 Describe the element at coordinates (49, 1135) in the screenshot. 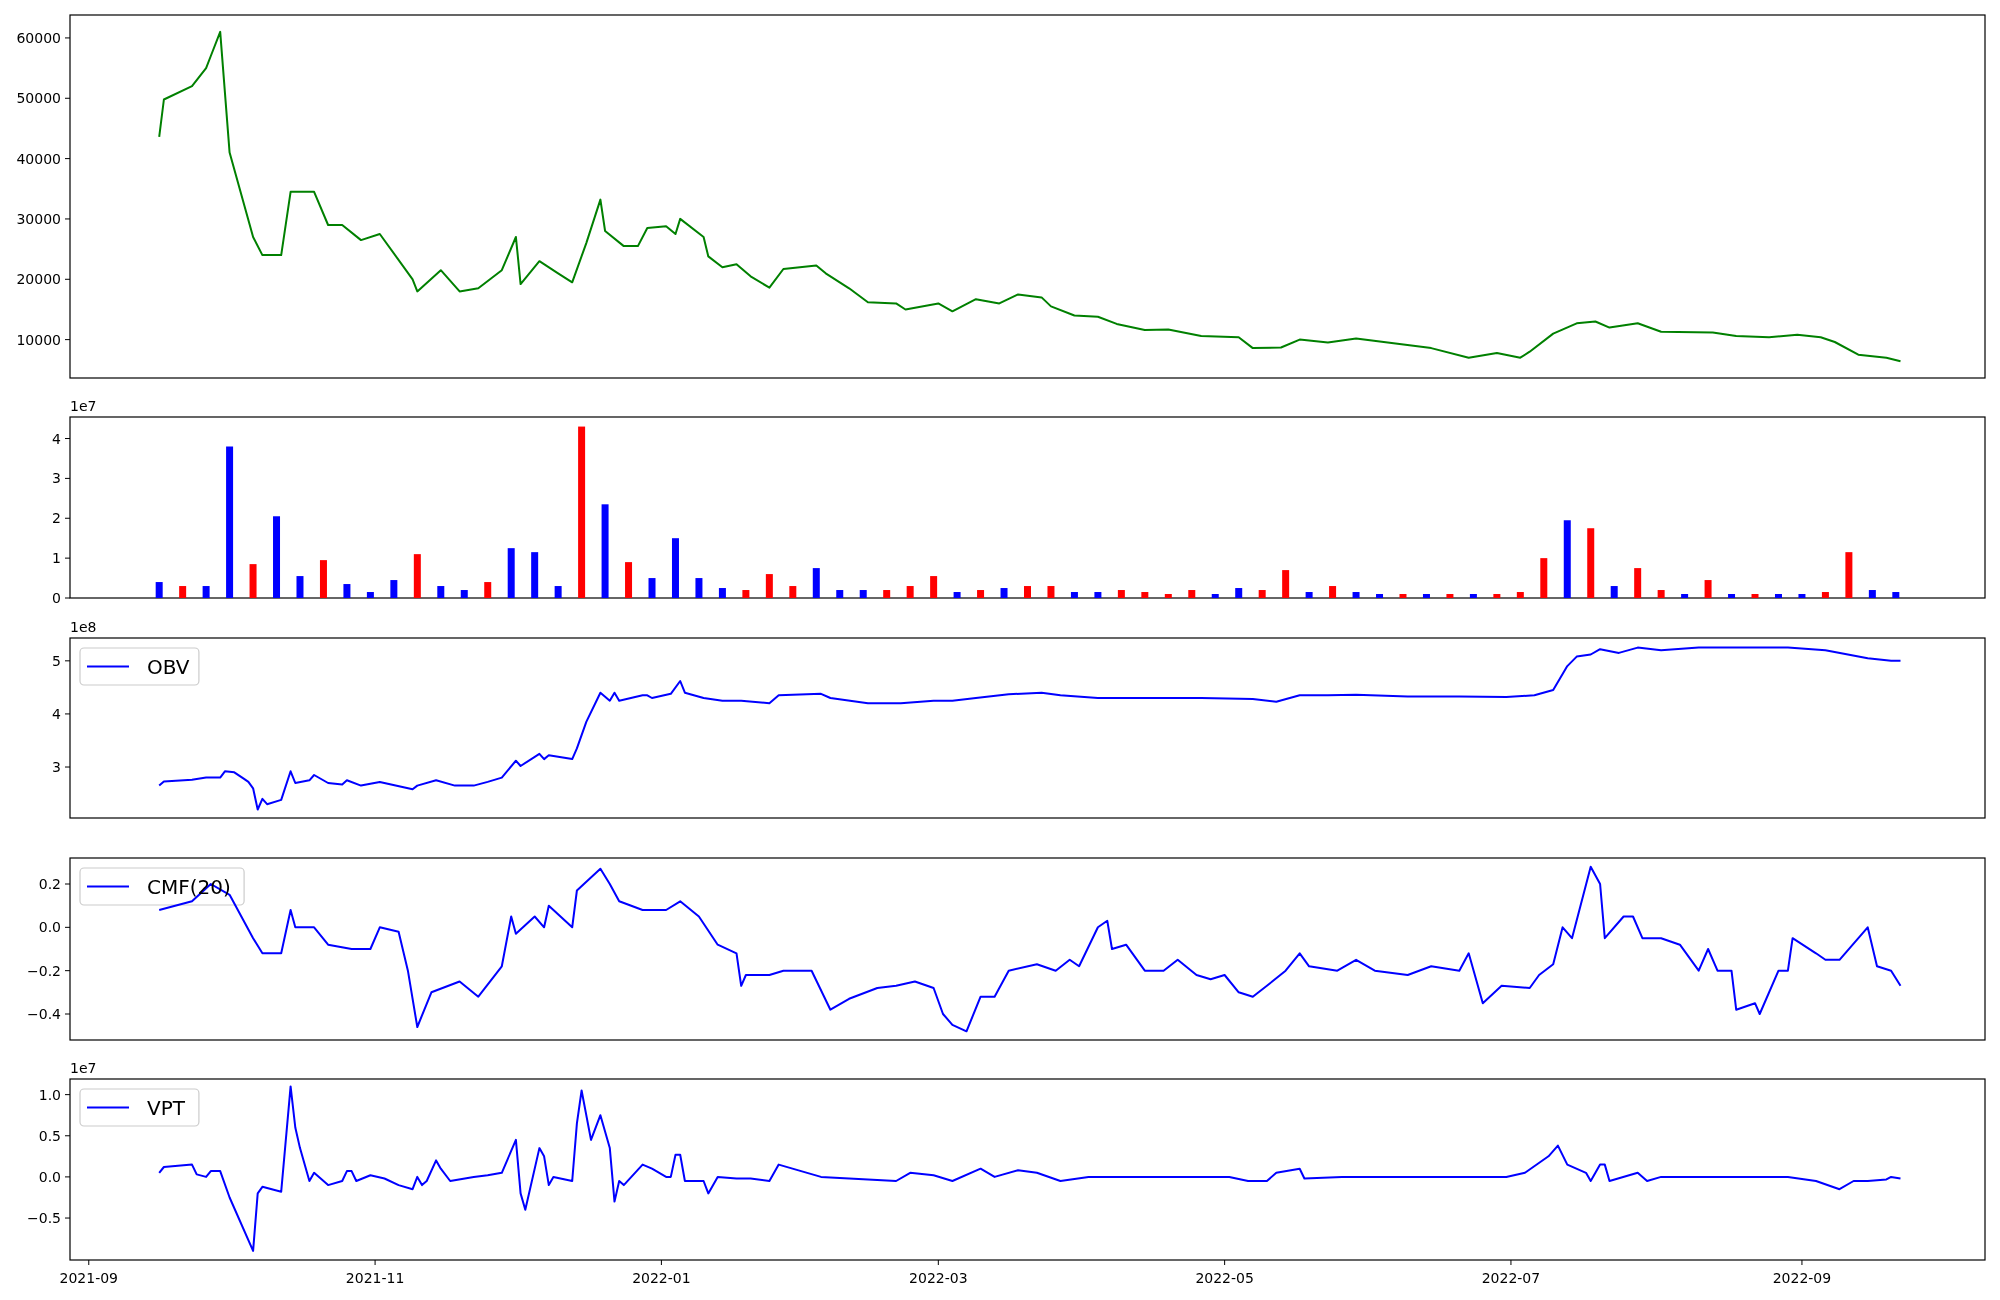

I see `y-tick-label: 0.5` at that location.